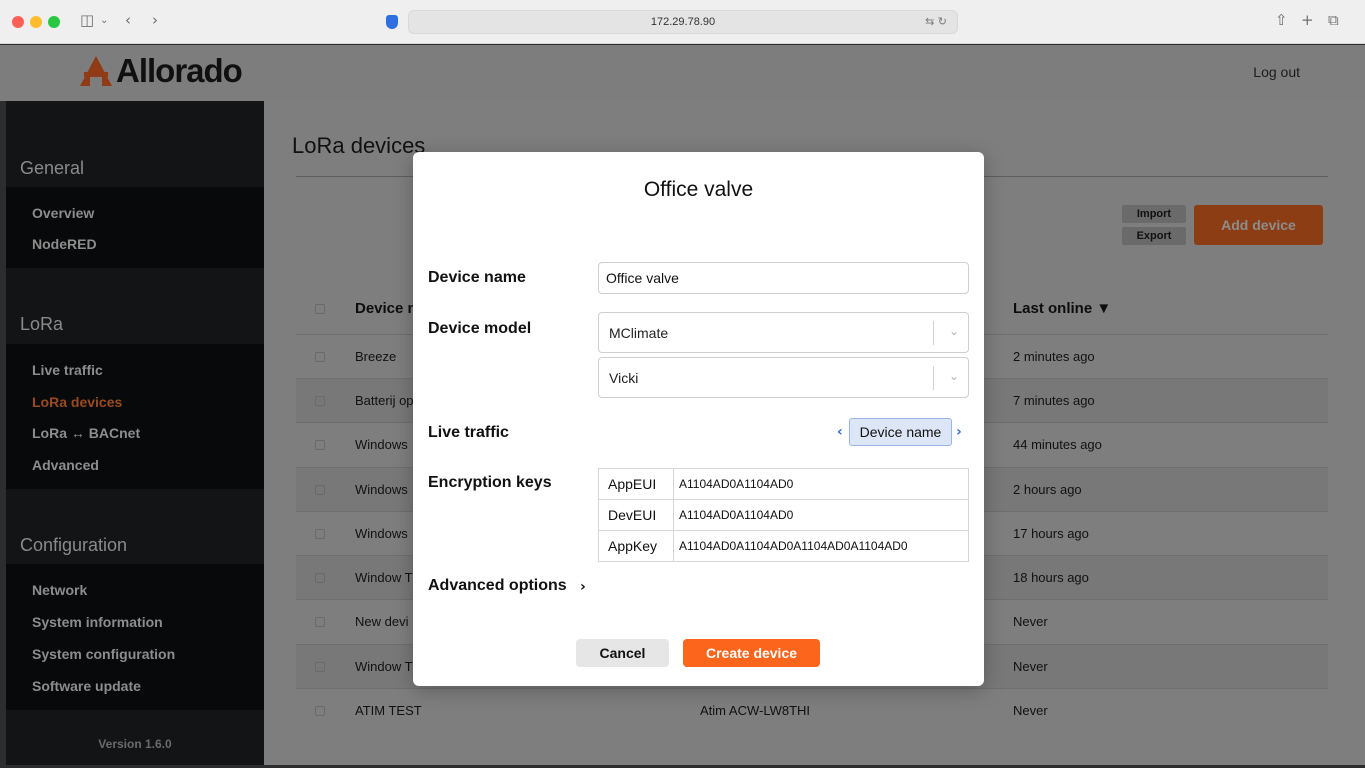  Describe the element at coordinates (783, 377) in the screenshot. I see `model-select: Vicki ⌄` at that location.